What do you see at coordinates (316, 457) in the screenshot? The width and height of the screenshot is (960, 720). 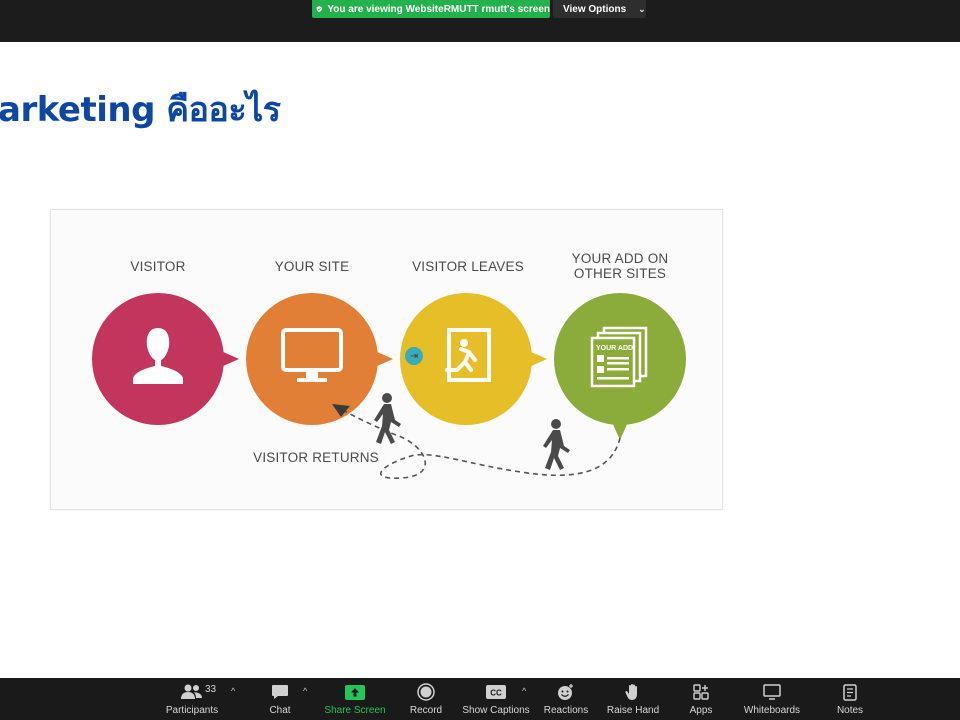 I see `visitor-returns-label: VISITOR RETURNS` at bounding box center [316, 457].